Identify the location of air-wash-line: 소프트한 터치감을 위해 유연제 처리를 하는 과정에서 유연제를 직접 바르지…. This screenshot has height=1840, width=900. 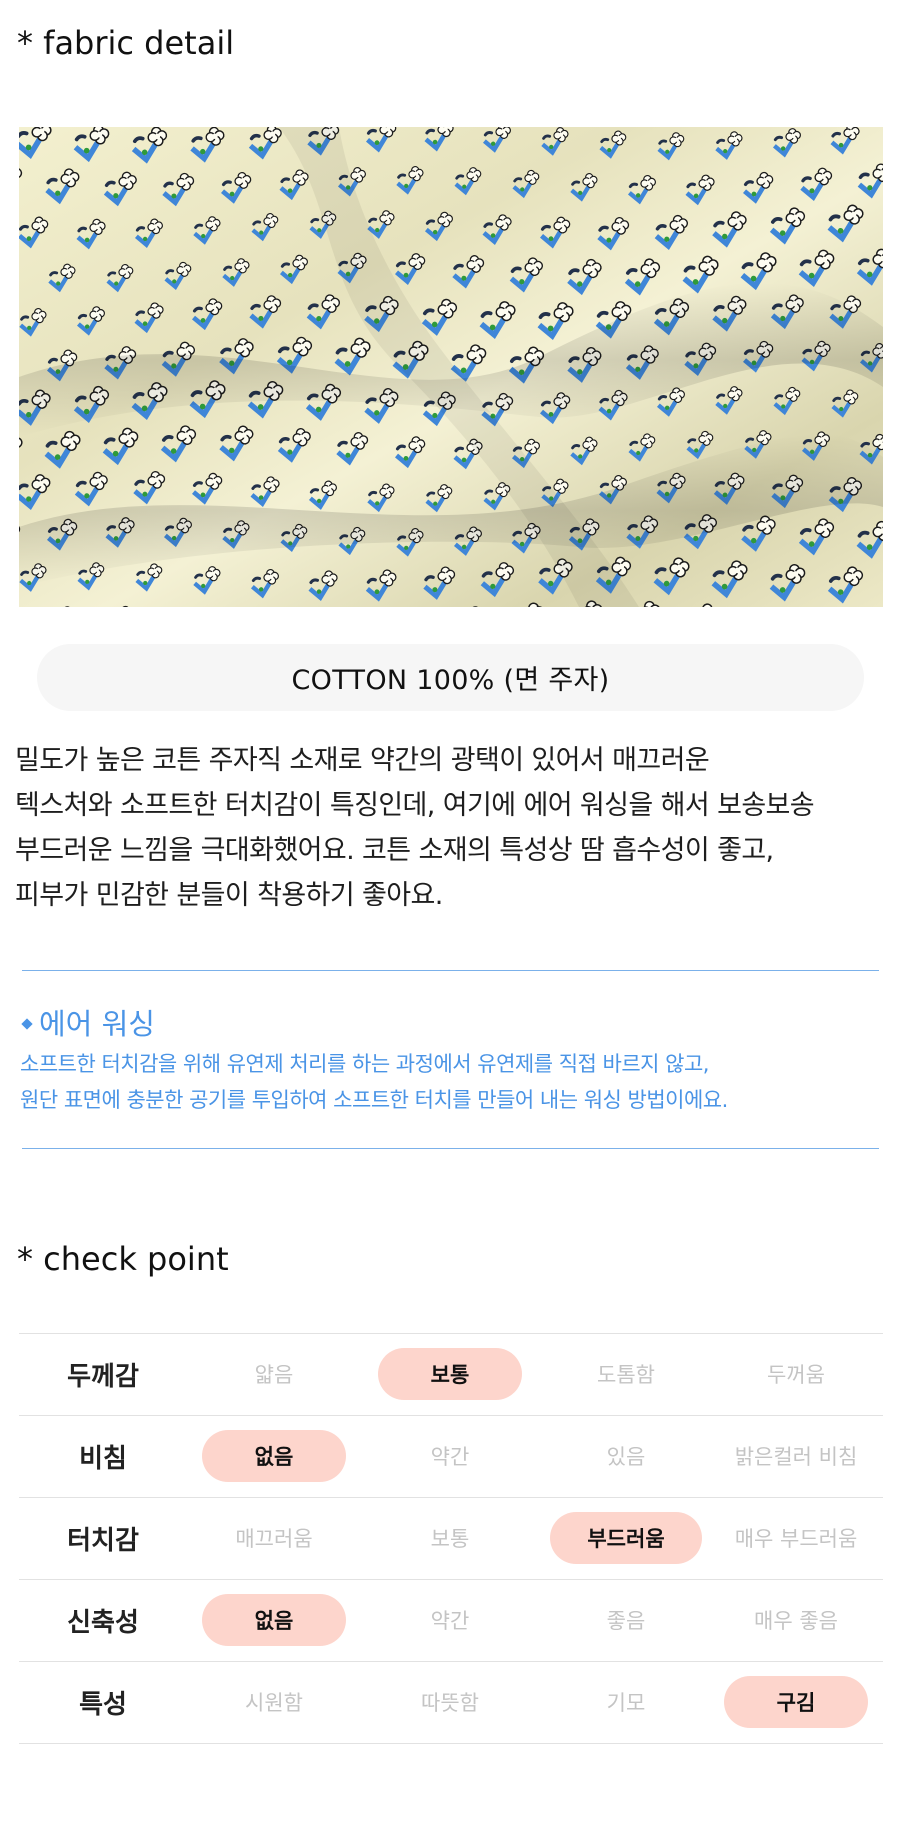
(365, 1064).